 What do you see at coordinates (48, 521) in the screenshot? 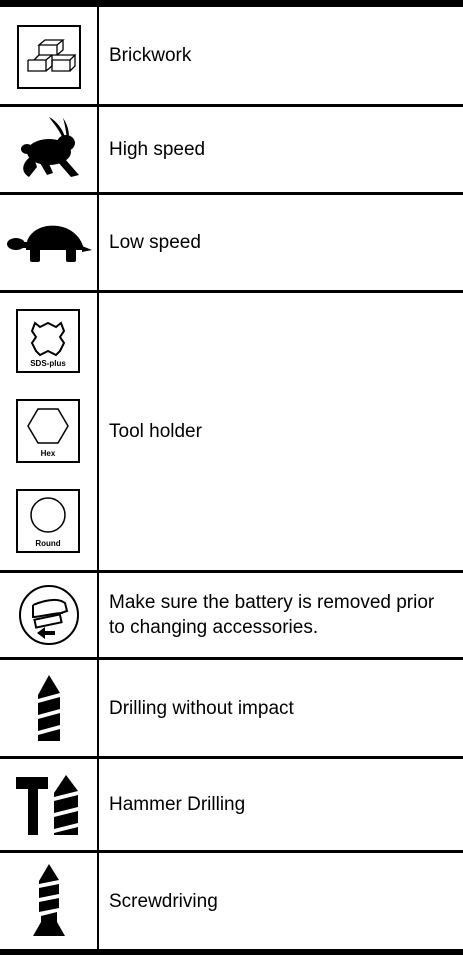
I see `round-icon: Round` at bounding box center [48, 521].